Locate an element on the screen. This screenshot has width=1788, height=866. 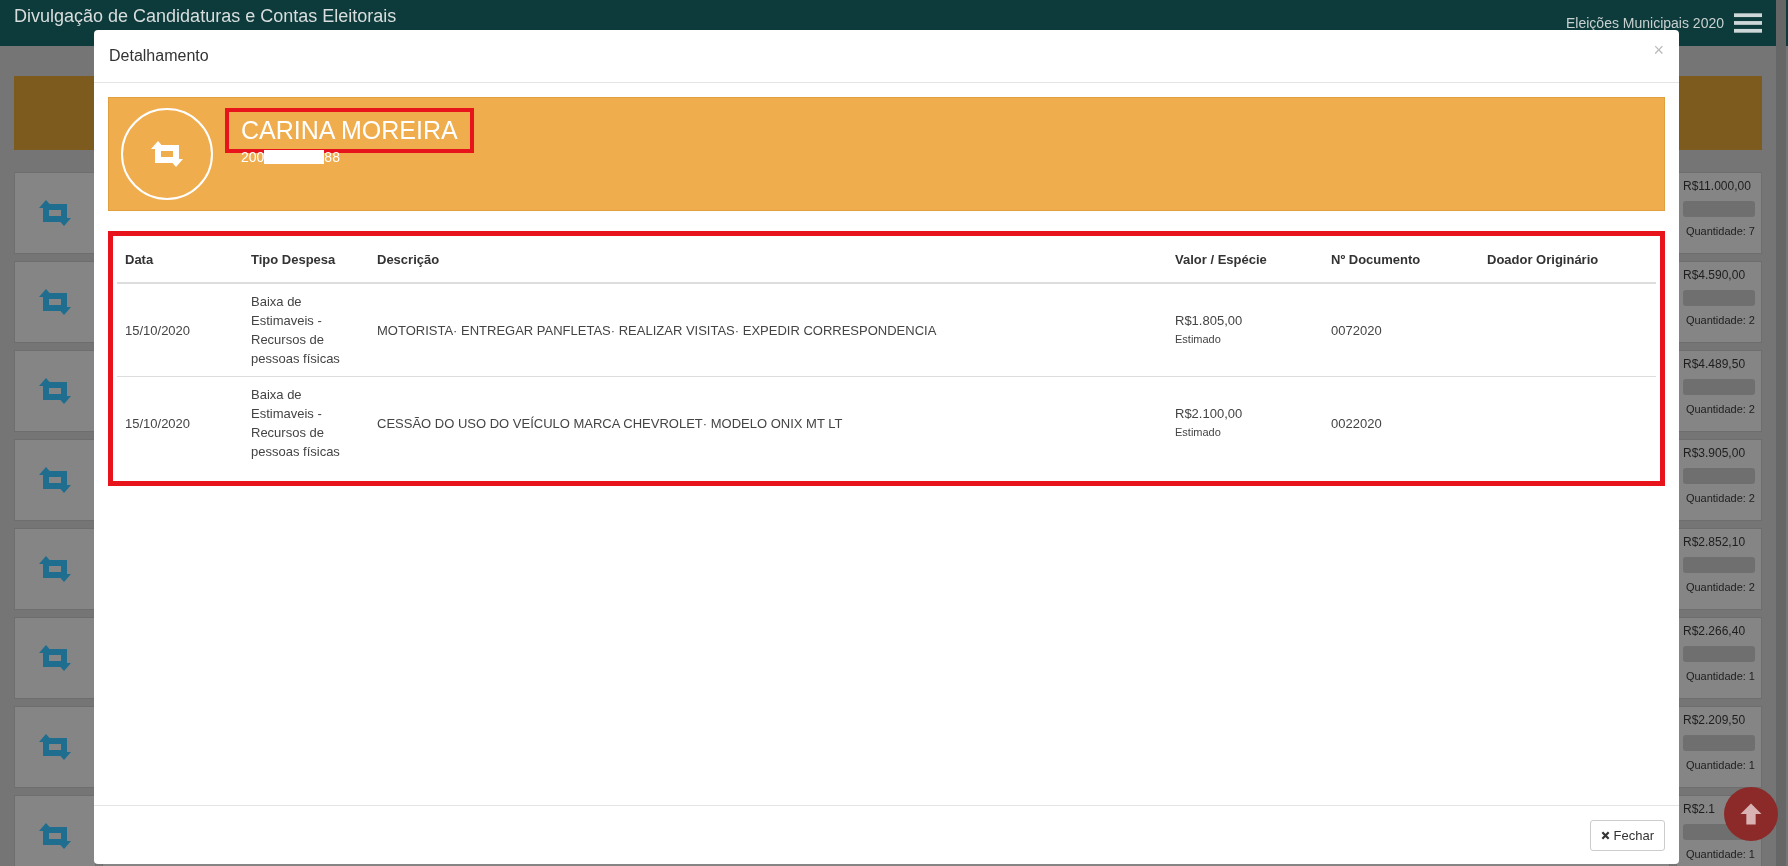
amount-text: R$11.000,00 is located at coordinates (1717, 186).